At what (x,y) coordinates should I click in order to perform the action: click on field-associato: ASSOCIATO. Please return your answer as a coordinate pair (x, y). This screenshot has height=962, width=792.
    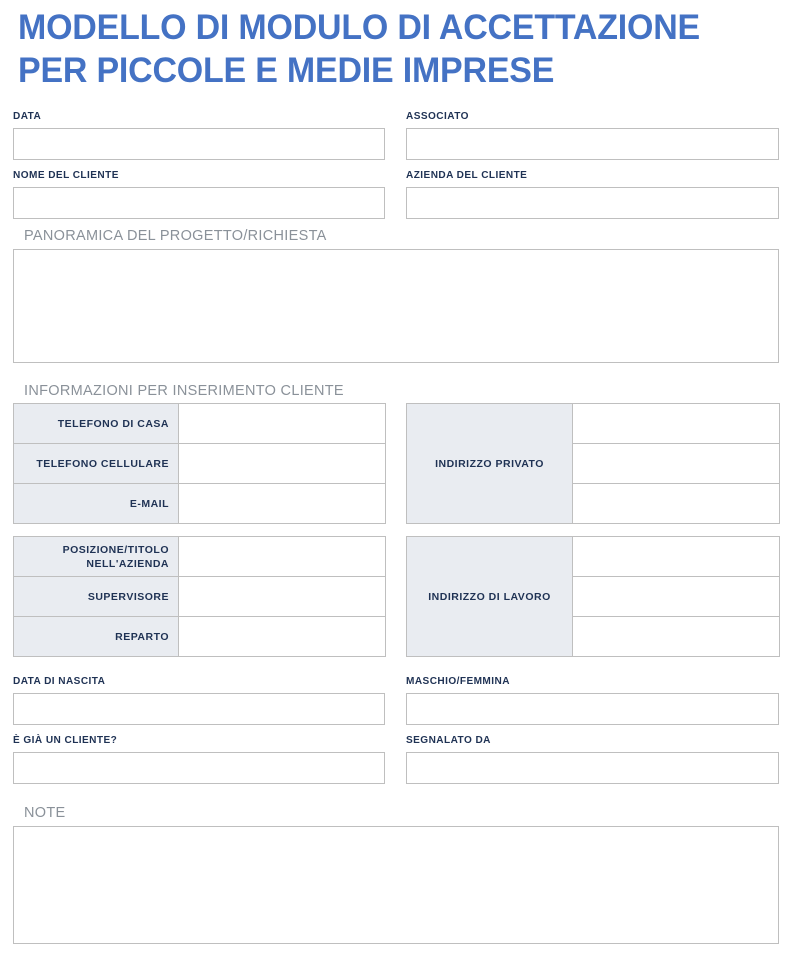
    Looking at the image, I should click on (592, 135).